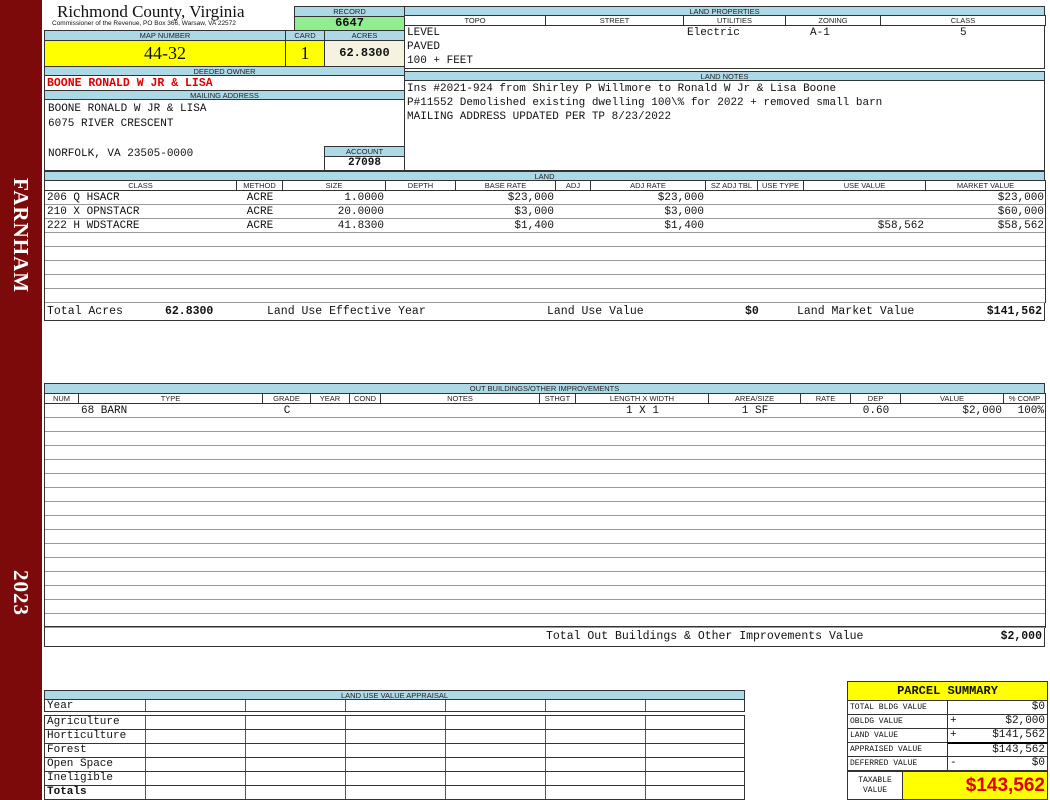 The width and height of the screenshot is (1050, 800). I want to click on base-rate-cell: $23,000, so click(530, 198).